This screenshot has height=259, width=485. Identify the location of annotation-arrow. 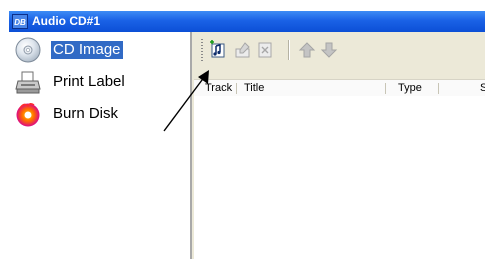
(186, 101).